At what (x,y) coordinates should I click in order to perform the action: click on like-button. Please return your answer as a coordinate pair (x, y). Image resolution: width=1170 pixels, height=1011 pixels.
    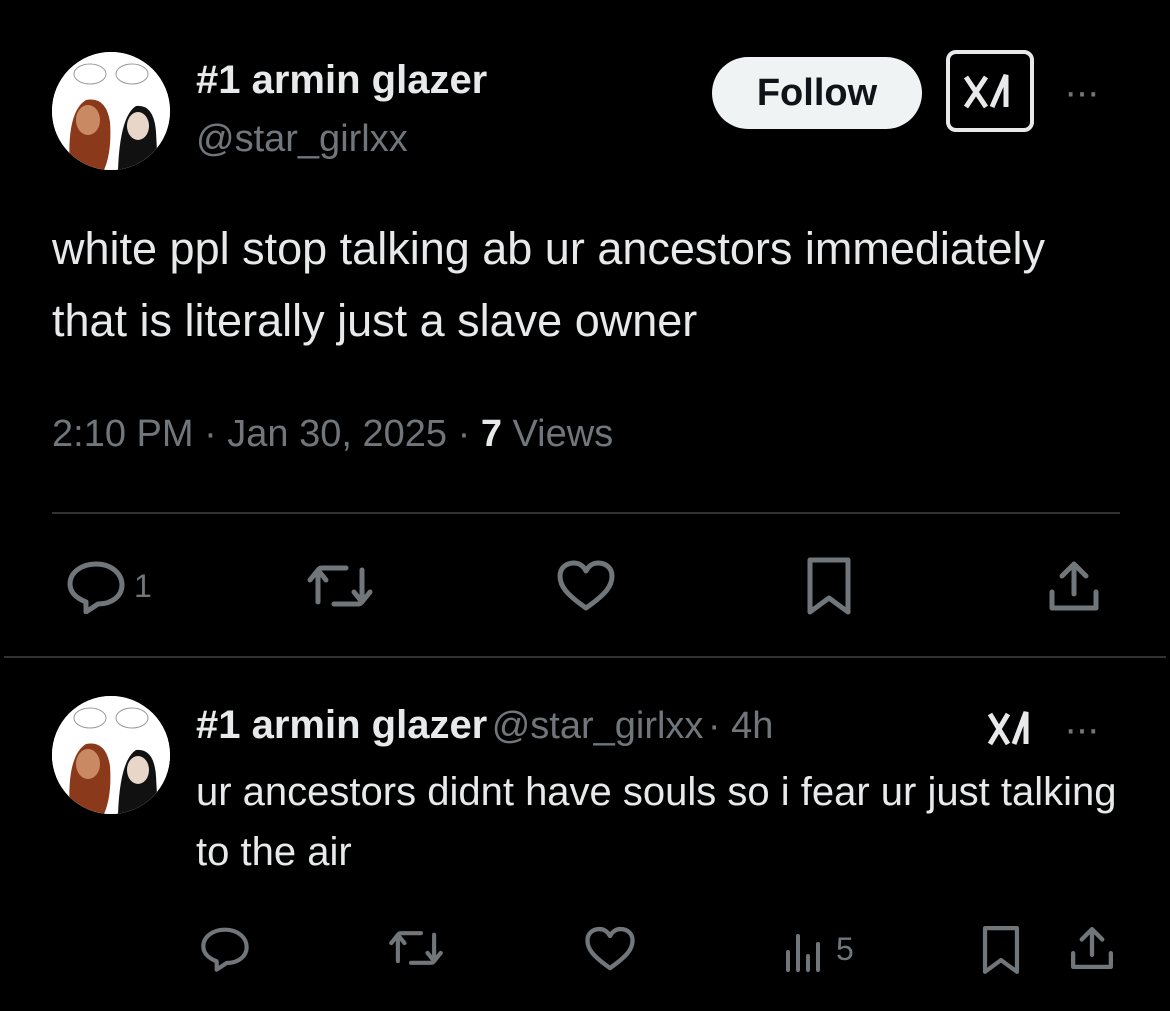
    Looking at the image, I should click on (586, 586).